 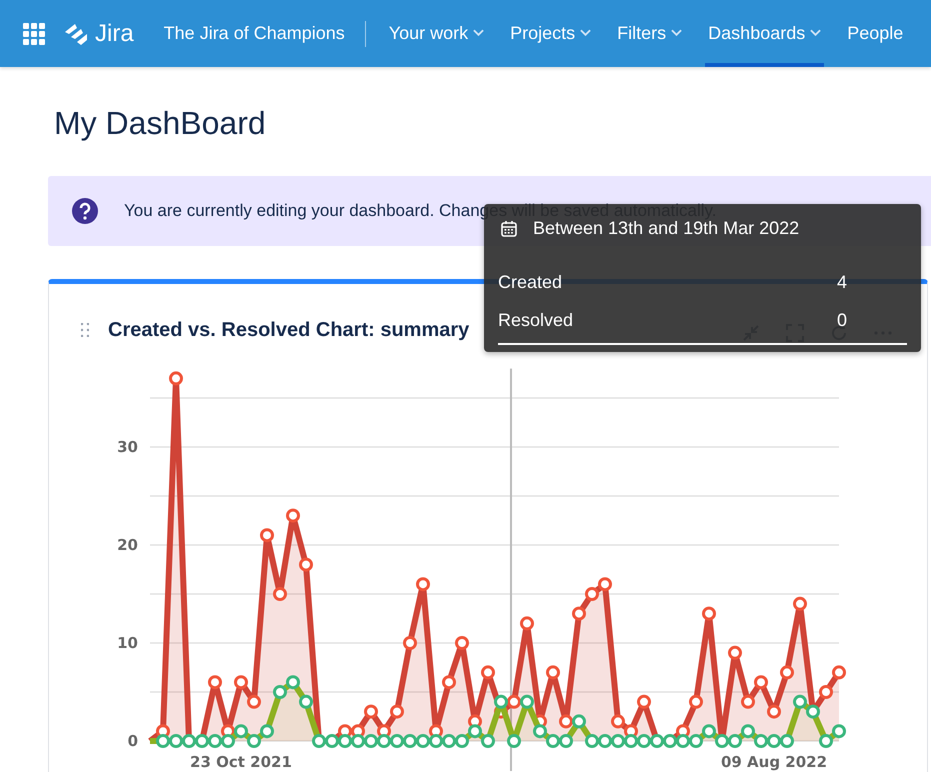 What do you see at coordinates (875, 33) in the screenshot?
I see `nav-menu-item: People` at bounding box center [875, 33].